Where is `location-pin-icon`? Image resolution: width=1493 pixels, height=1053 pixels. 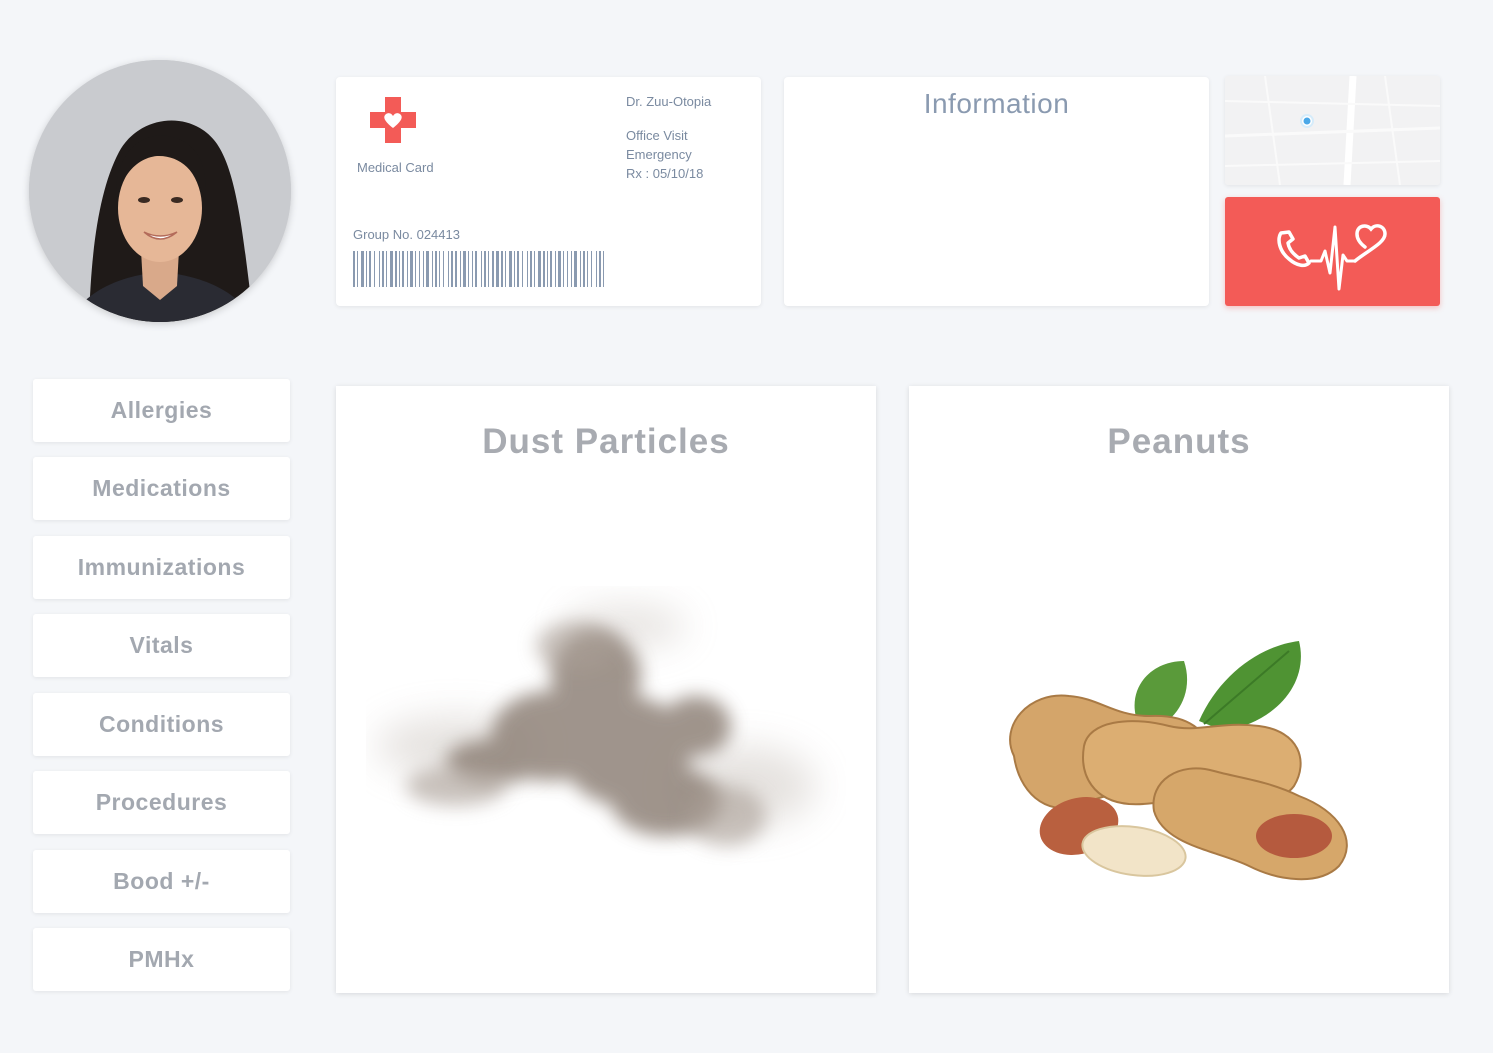 location-pin-icon is located at coordinates (1307, 121).